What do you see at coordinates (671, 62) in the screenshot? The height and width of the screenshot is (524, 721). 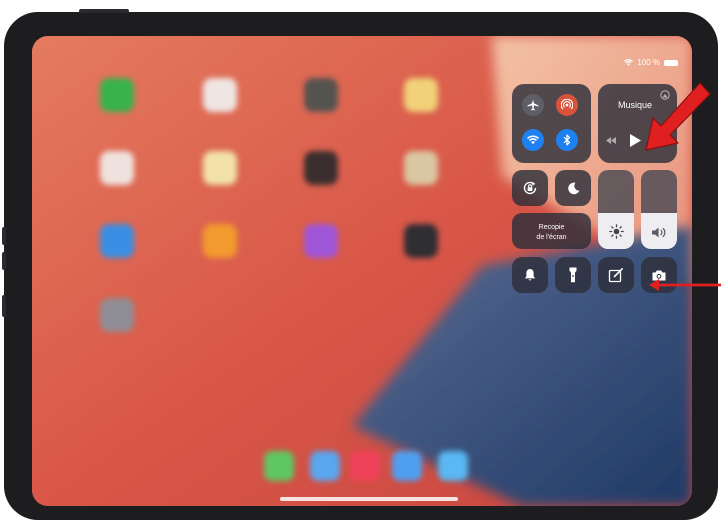 I see `battery-icon` at bounding box center [671, 62].